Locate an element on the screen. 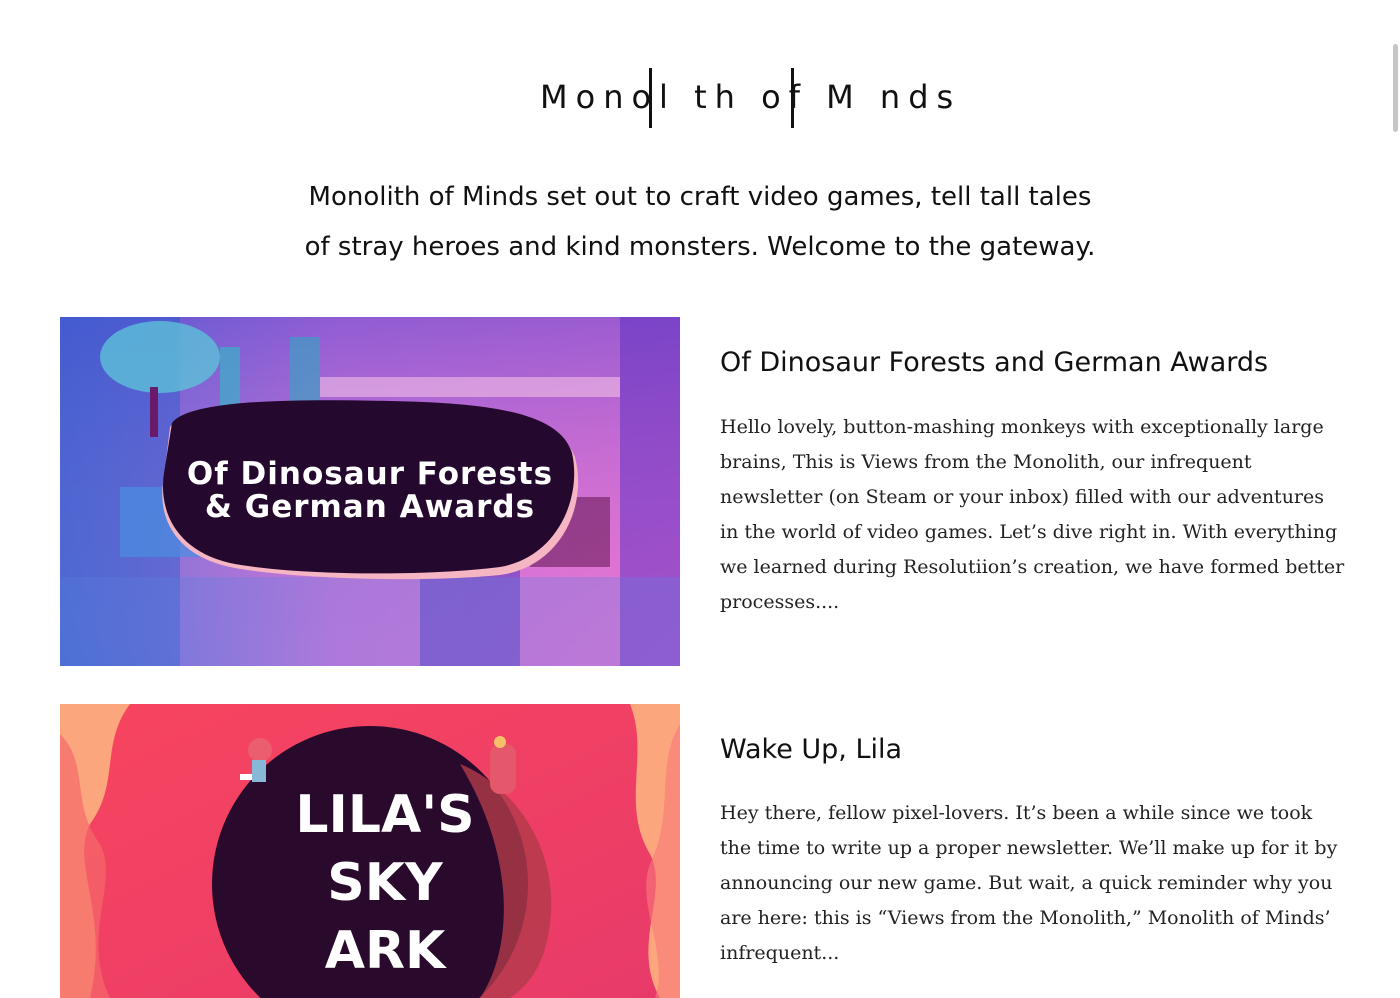 Image resolution: width=1400 pixels, height=998 pixels. logo-text: Monol th of M nds is located at coordinates (751, 97).